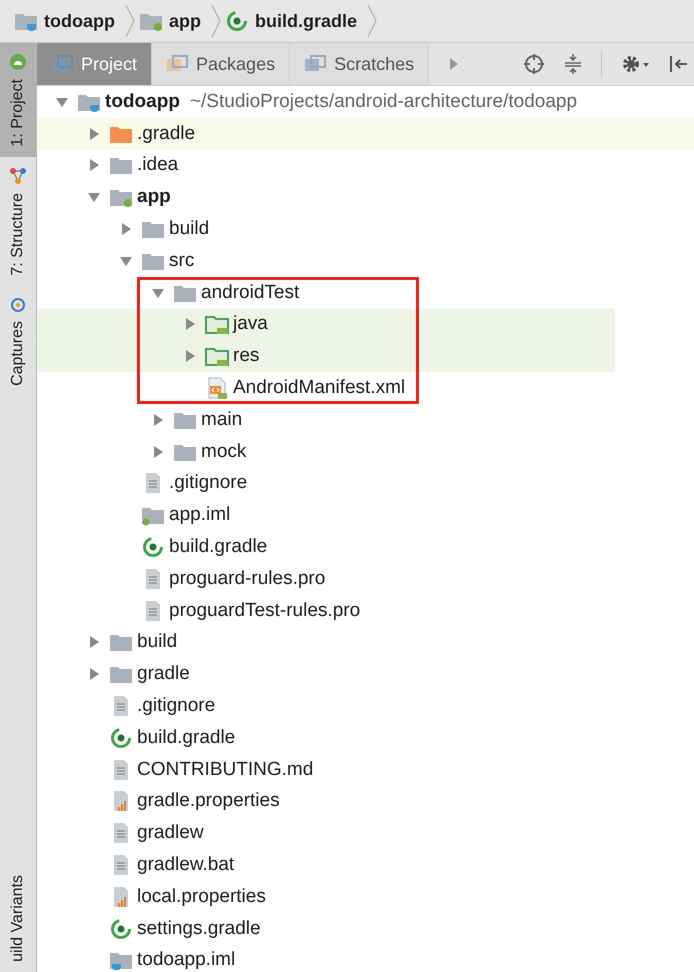 The image size is (694, 972). I want to click on tree-row: app.iml, so click(365, 515).